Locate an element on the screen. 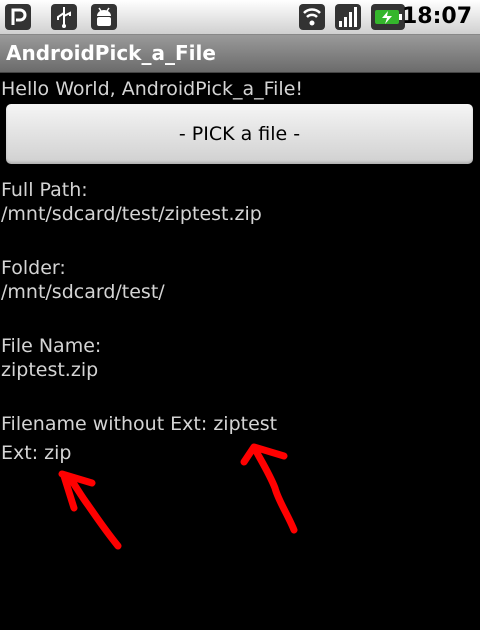 The height and width of the screenshot is (630, 480). annotation-arrows is located at coordinates (178, 496).